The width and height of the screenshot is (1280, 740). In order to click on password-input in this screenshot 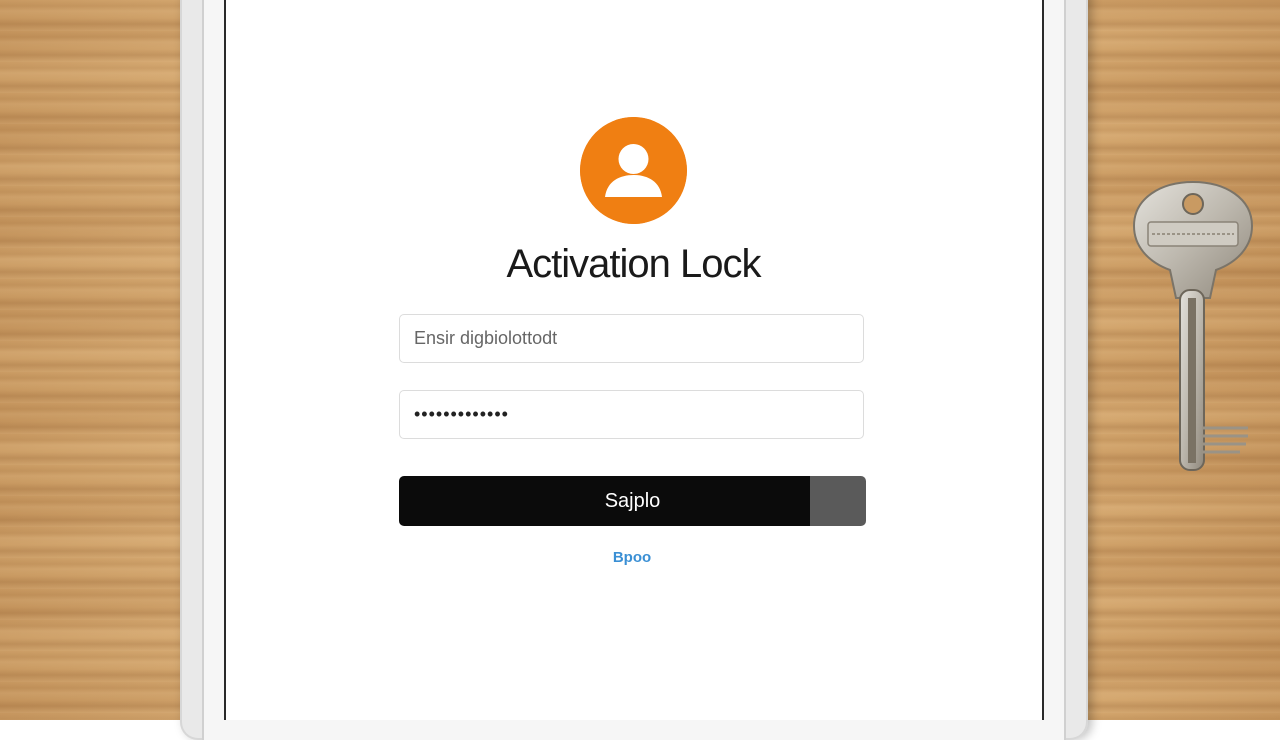, I will do `click(631, 414)`.